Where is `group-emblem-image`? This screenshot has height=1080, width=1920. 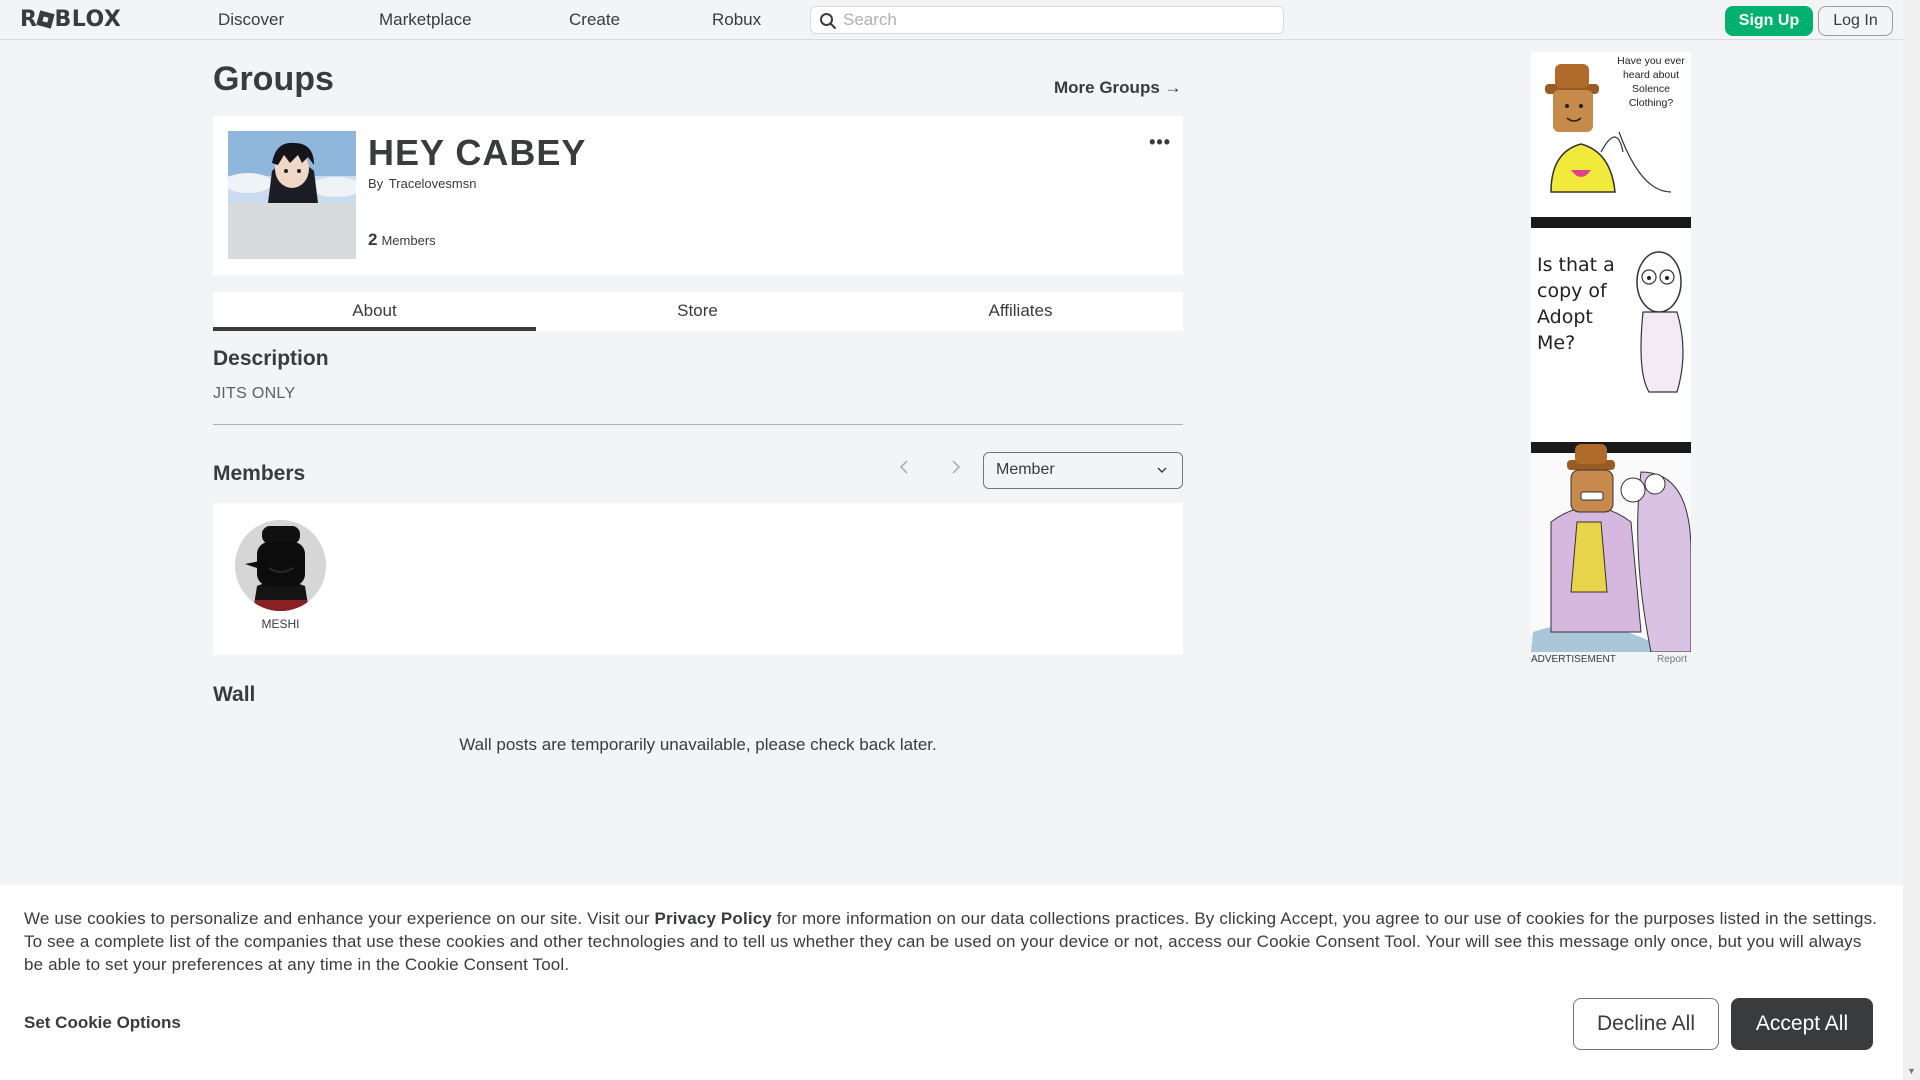 group-emblem-image is located at coordinates (292, 195).